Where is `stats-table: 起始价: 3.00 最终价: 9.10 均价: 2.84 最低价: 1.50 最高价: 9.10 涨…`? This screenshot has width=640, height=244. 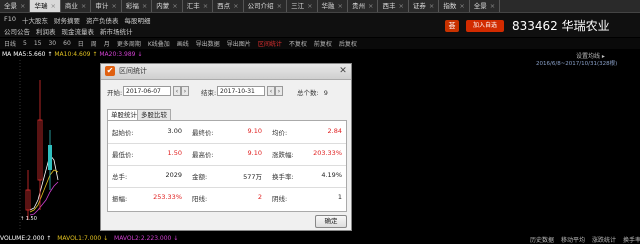 stats-table: 起始价: 3.00 最终价: 9.10 均价: 2.84 最低价: 1.50 最高价: 9.10 涨… is located at coordinates (227, 166).